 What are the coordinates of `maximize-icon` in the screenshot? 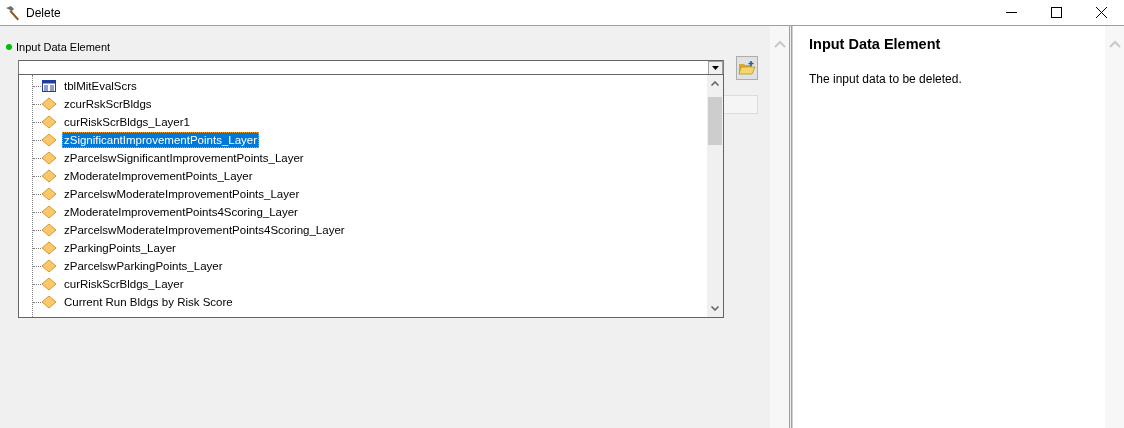 It's located at (1056, 12).